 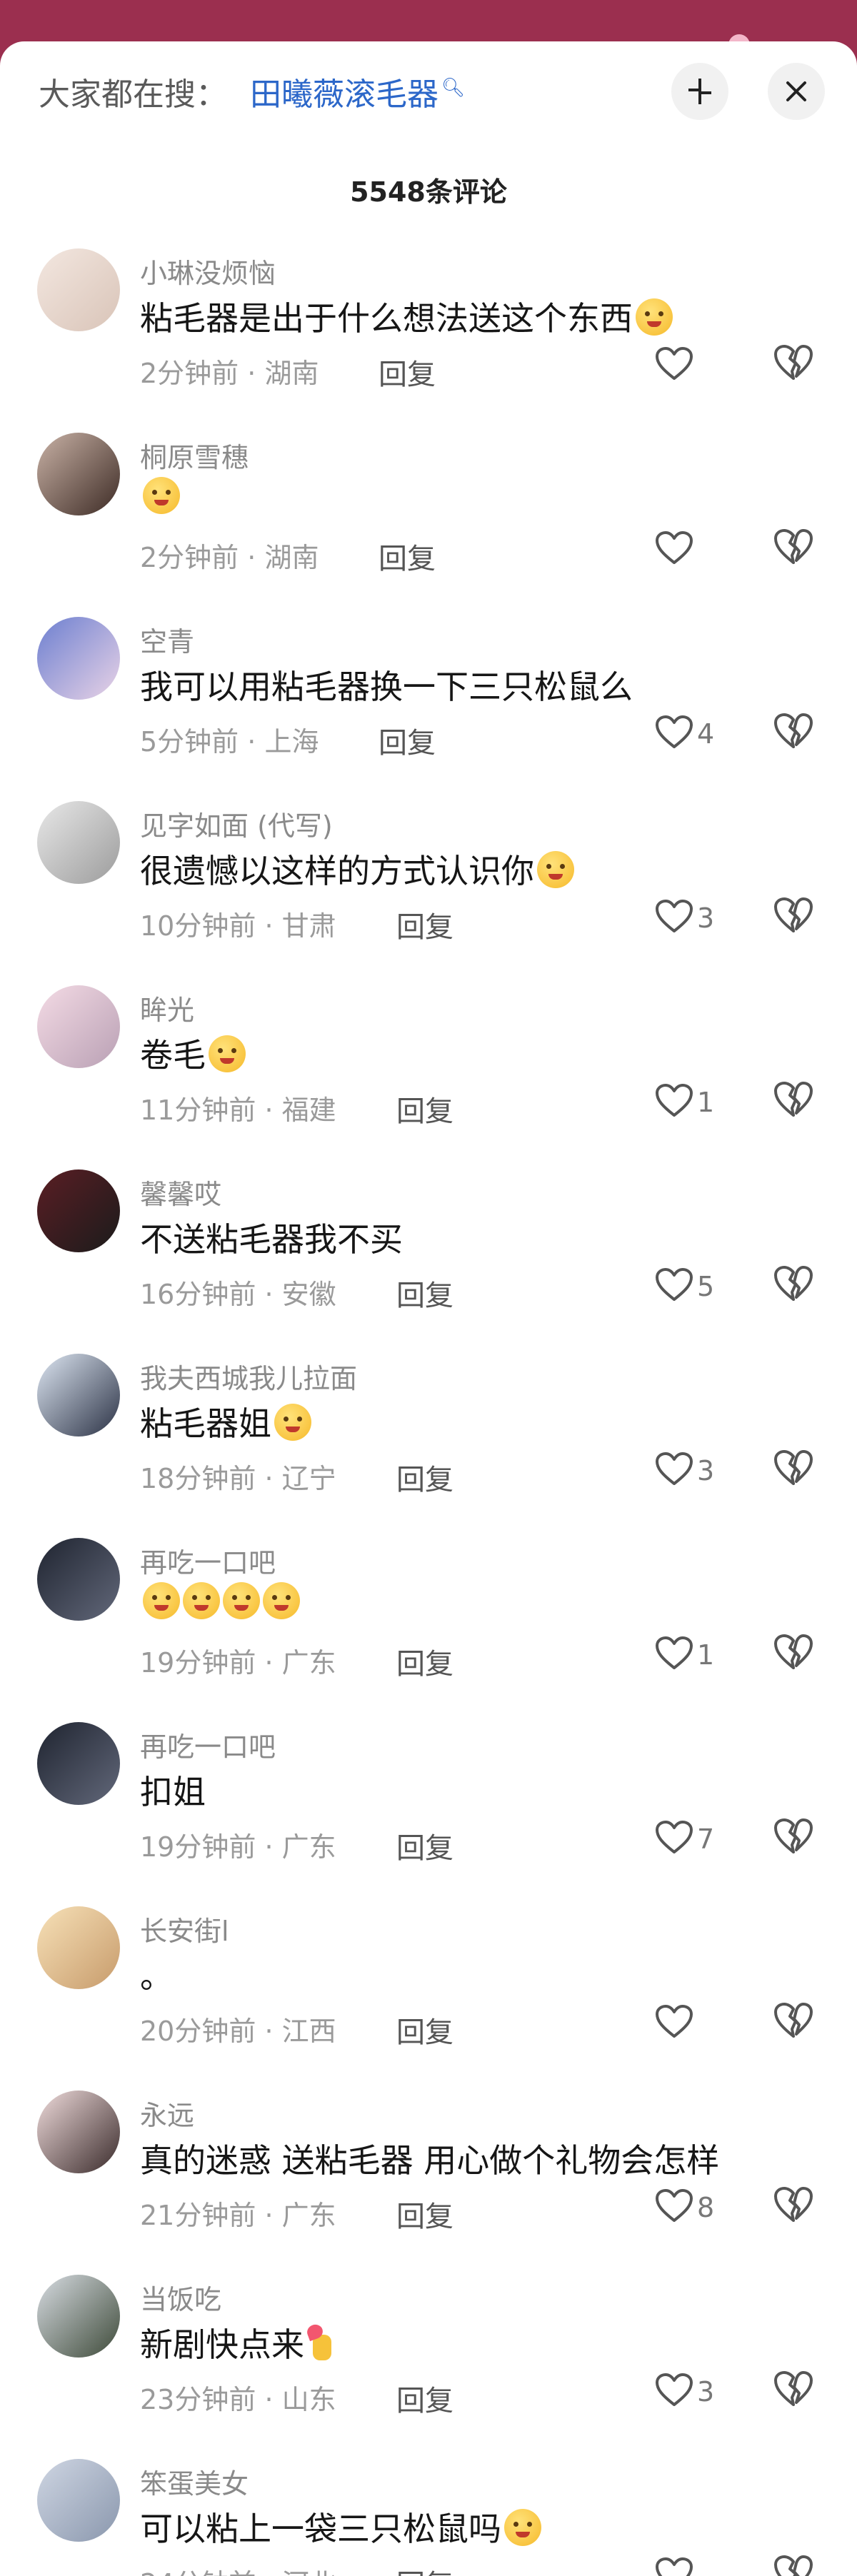 I want to click on comment-username: 我夫西城我儿拉面, so click(x=248, y=1376).